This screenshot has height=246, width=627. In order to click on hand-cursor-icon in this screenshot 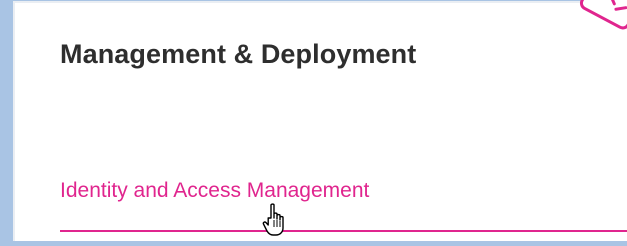, I will do `click(276, 222)`.